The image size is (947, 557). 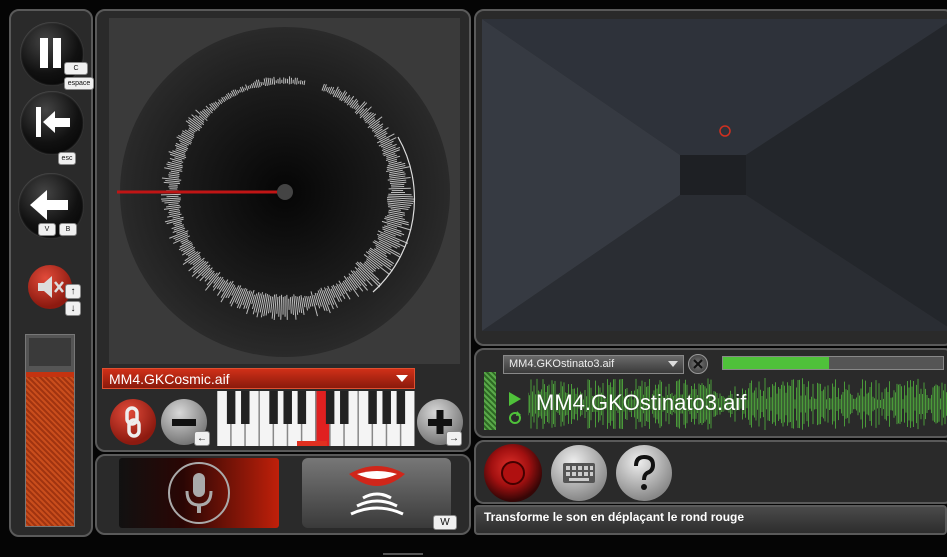 I want to click on microphone-button, so click(x=199, y=493).